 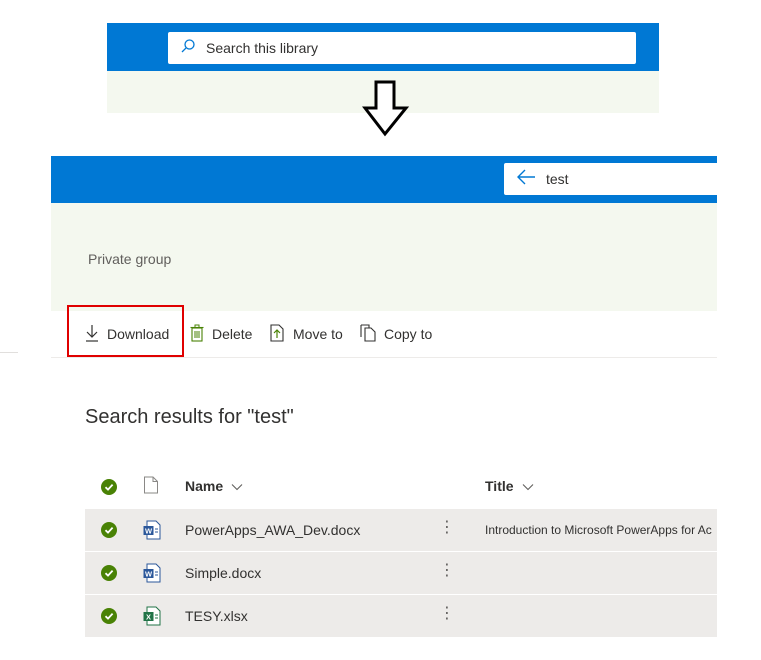 What do you see at coordinates (201, 334) in the screenshot?
I see `trash-icon` at bounding box center [201, 334].